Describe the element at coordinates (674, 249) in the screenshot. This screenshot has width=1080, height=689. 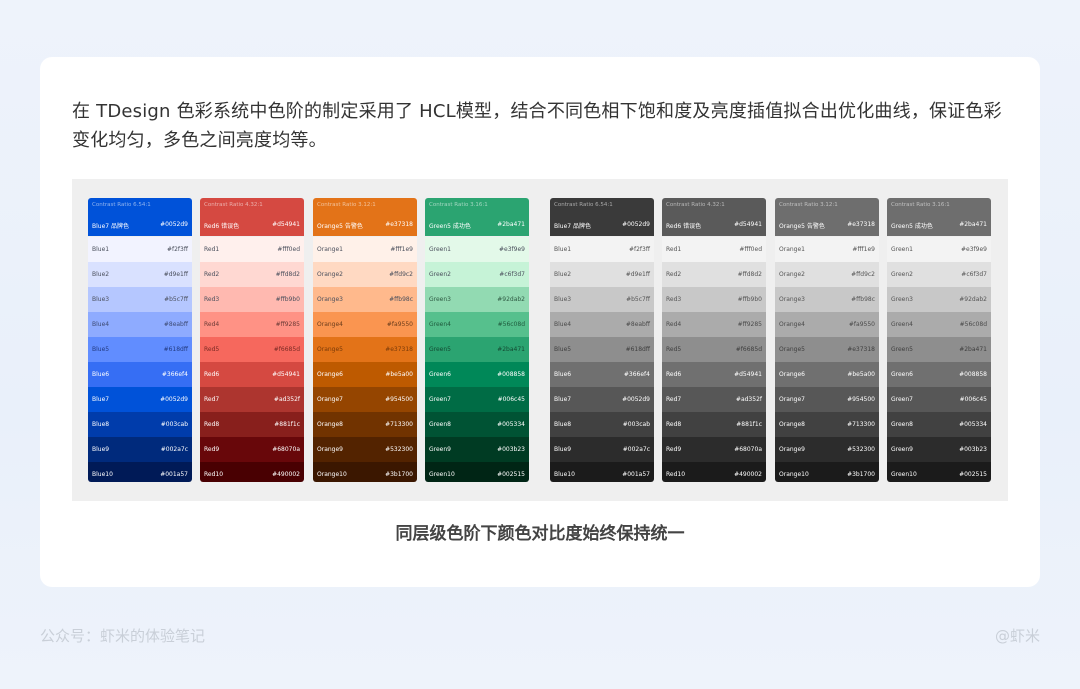
I see `swatch-name: Red1` at that location.